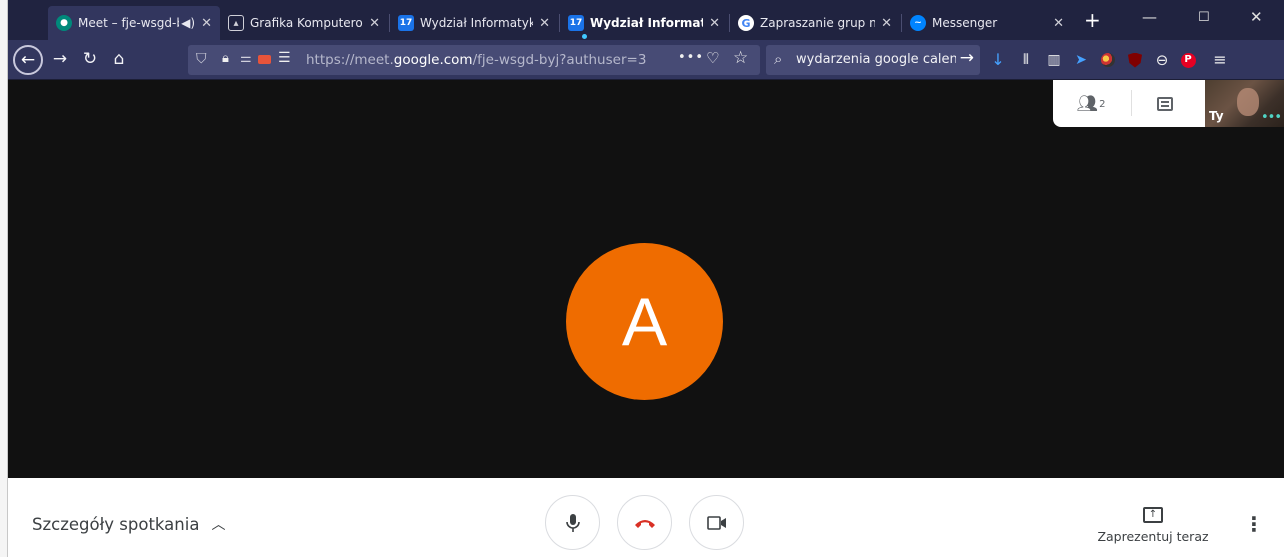  What do you see at coordinates (60, 59) in the screenshot?
I see `forward-button: →` at bounding box center [60, 59].